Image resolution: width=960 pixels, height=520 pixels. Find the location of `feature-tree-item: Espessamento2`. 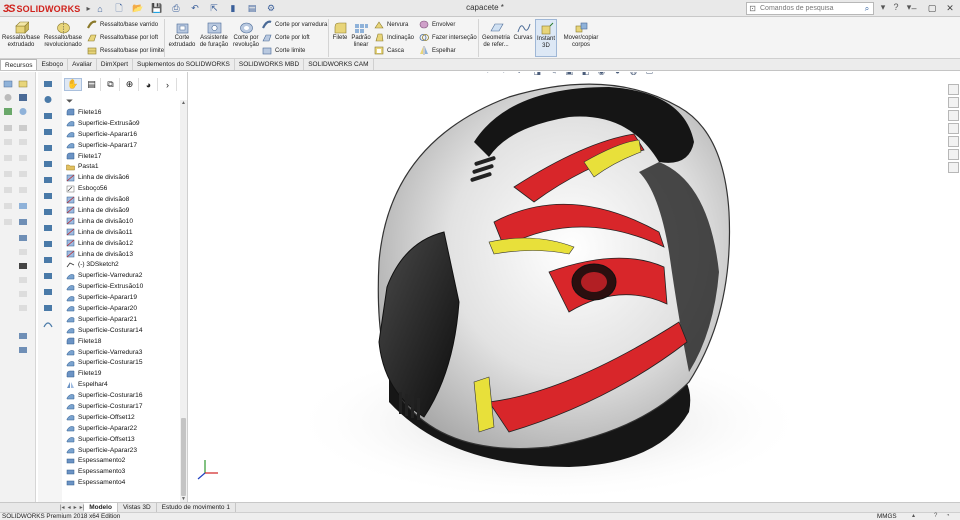

feature-tree-item: Espessamento2 is located at coordinates (120, 461).